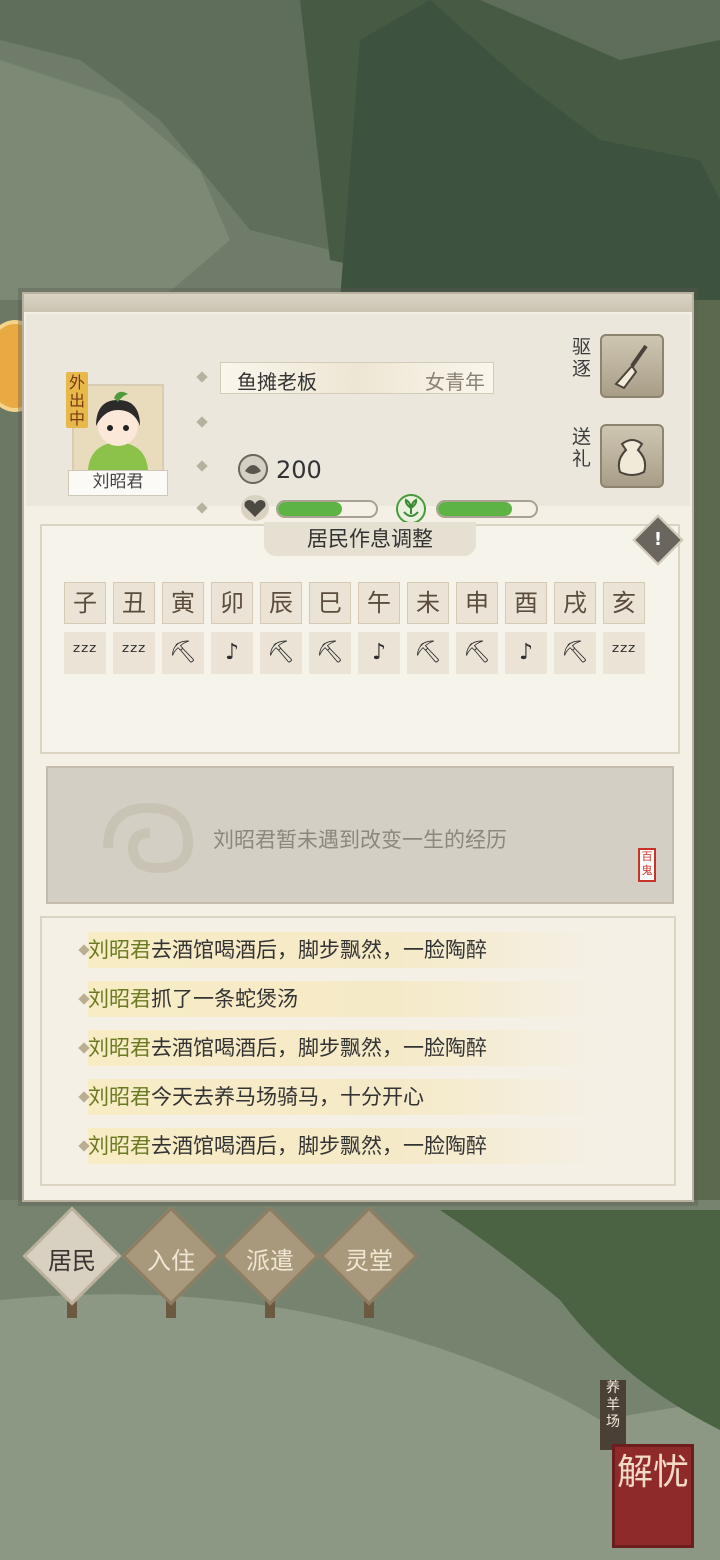 The width and height of the screenshot is (720, 1560). I want to click on hour-cell: 戌, so click(575, 603).